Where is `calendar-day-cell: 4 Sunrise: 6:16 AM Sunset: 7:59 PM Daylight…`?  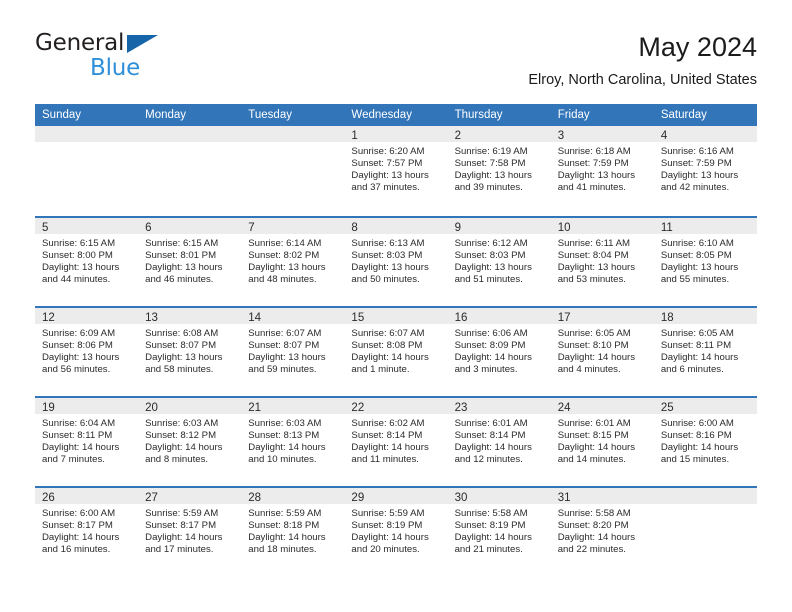
calendar-day-cell: 4 Sunrise: 6:16 AM Sunset: 7:59 PM Daylight… is located at coordinates (705, 171).